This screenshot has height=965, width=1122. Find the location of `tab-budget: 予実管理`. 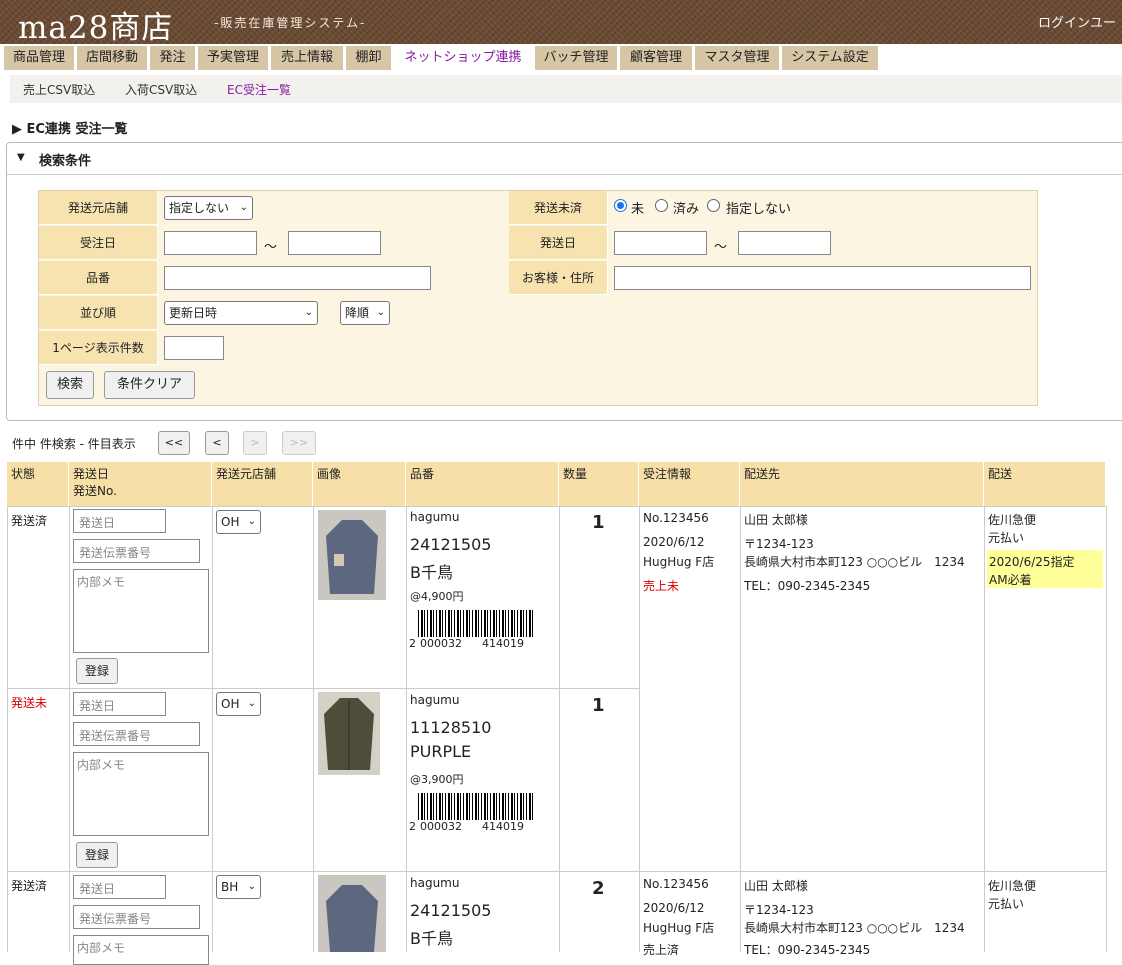

tab-budget: 予実管理 is located at coordinates (233, 58).